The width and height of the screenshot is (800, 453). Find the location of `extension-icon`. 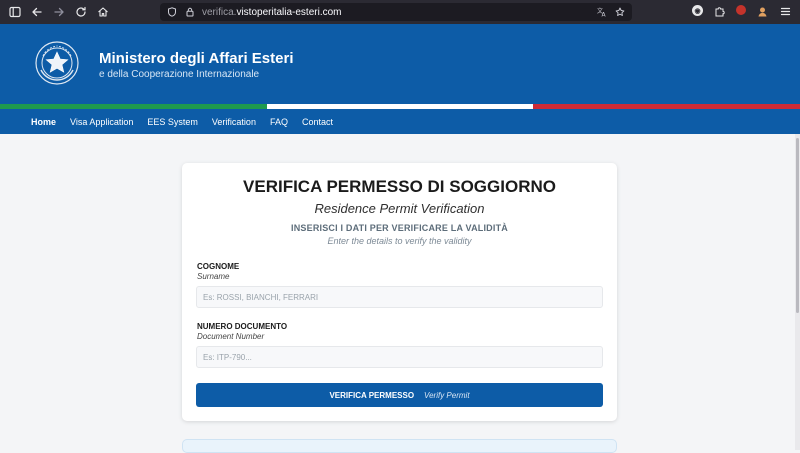

extension-icon is located at coordinates (741, 10).